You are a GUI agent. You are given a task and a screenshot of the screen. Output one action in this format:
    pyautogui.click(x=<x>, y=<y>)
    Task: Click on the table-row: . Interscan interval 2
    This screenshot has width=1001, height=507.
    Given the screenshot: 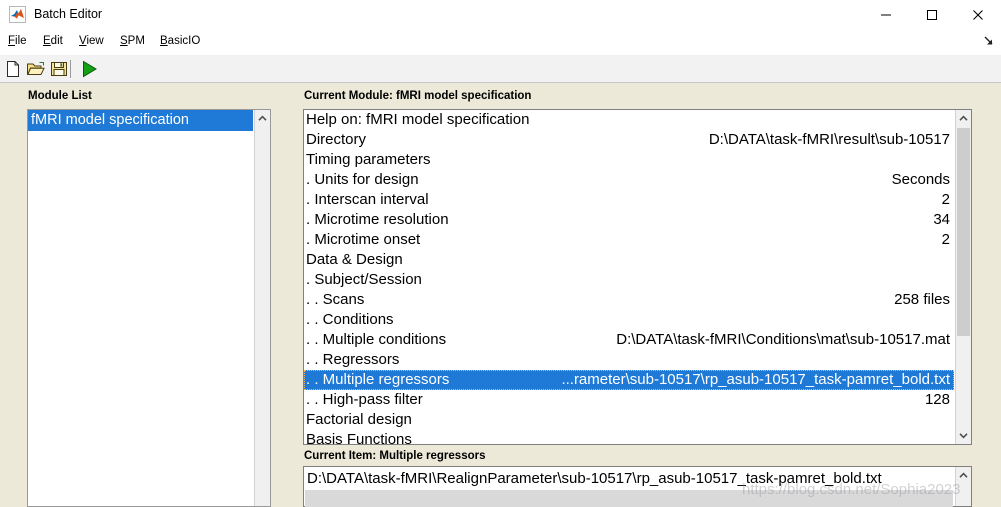 What is the action you would take?
    pyautogui.click(x=629, y=200)
    